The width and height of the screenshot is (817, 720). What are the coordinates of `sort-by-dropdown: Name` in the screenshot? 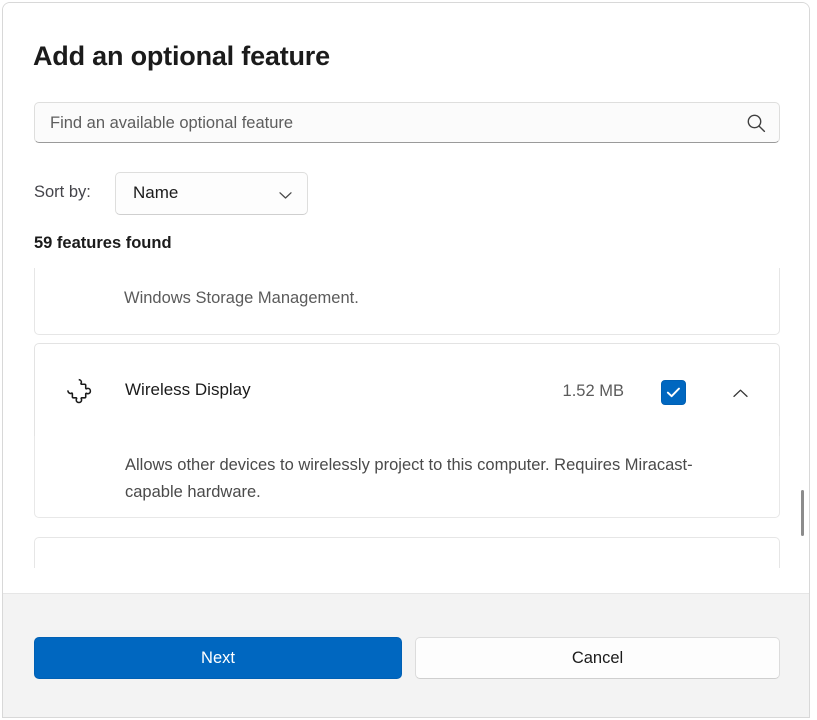 It's located at (211, 193).